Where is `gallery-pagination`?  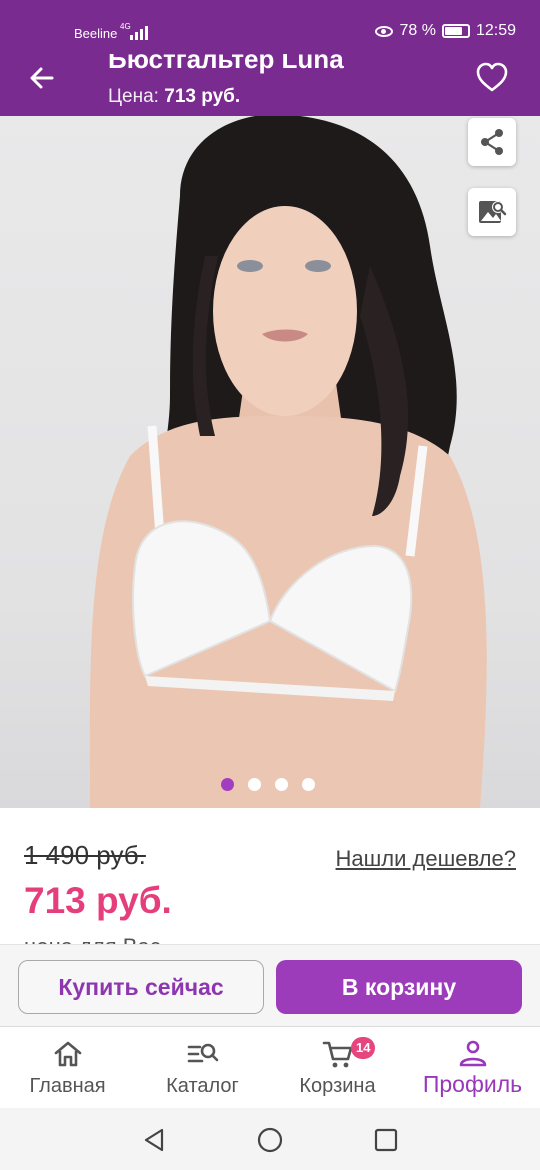
gallery-pagination is located at coordinates (268, 784).